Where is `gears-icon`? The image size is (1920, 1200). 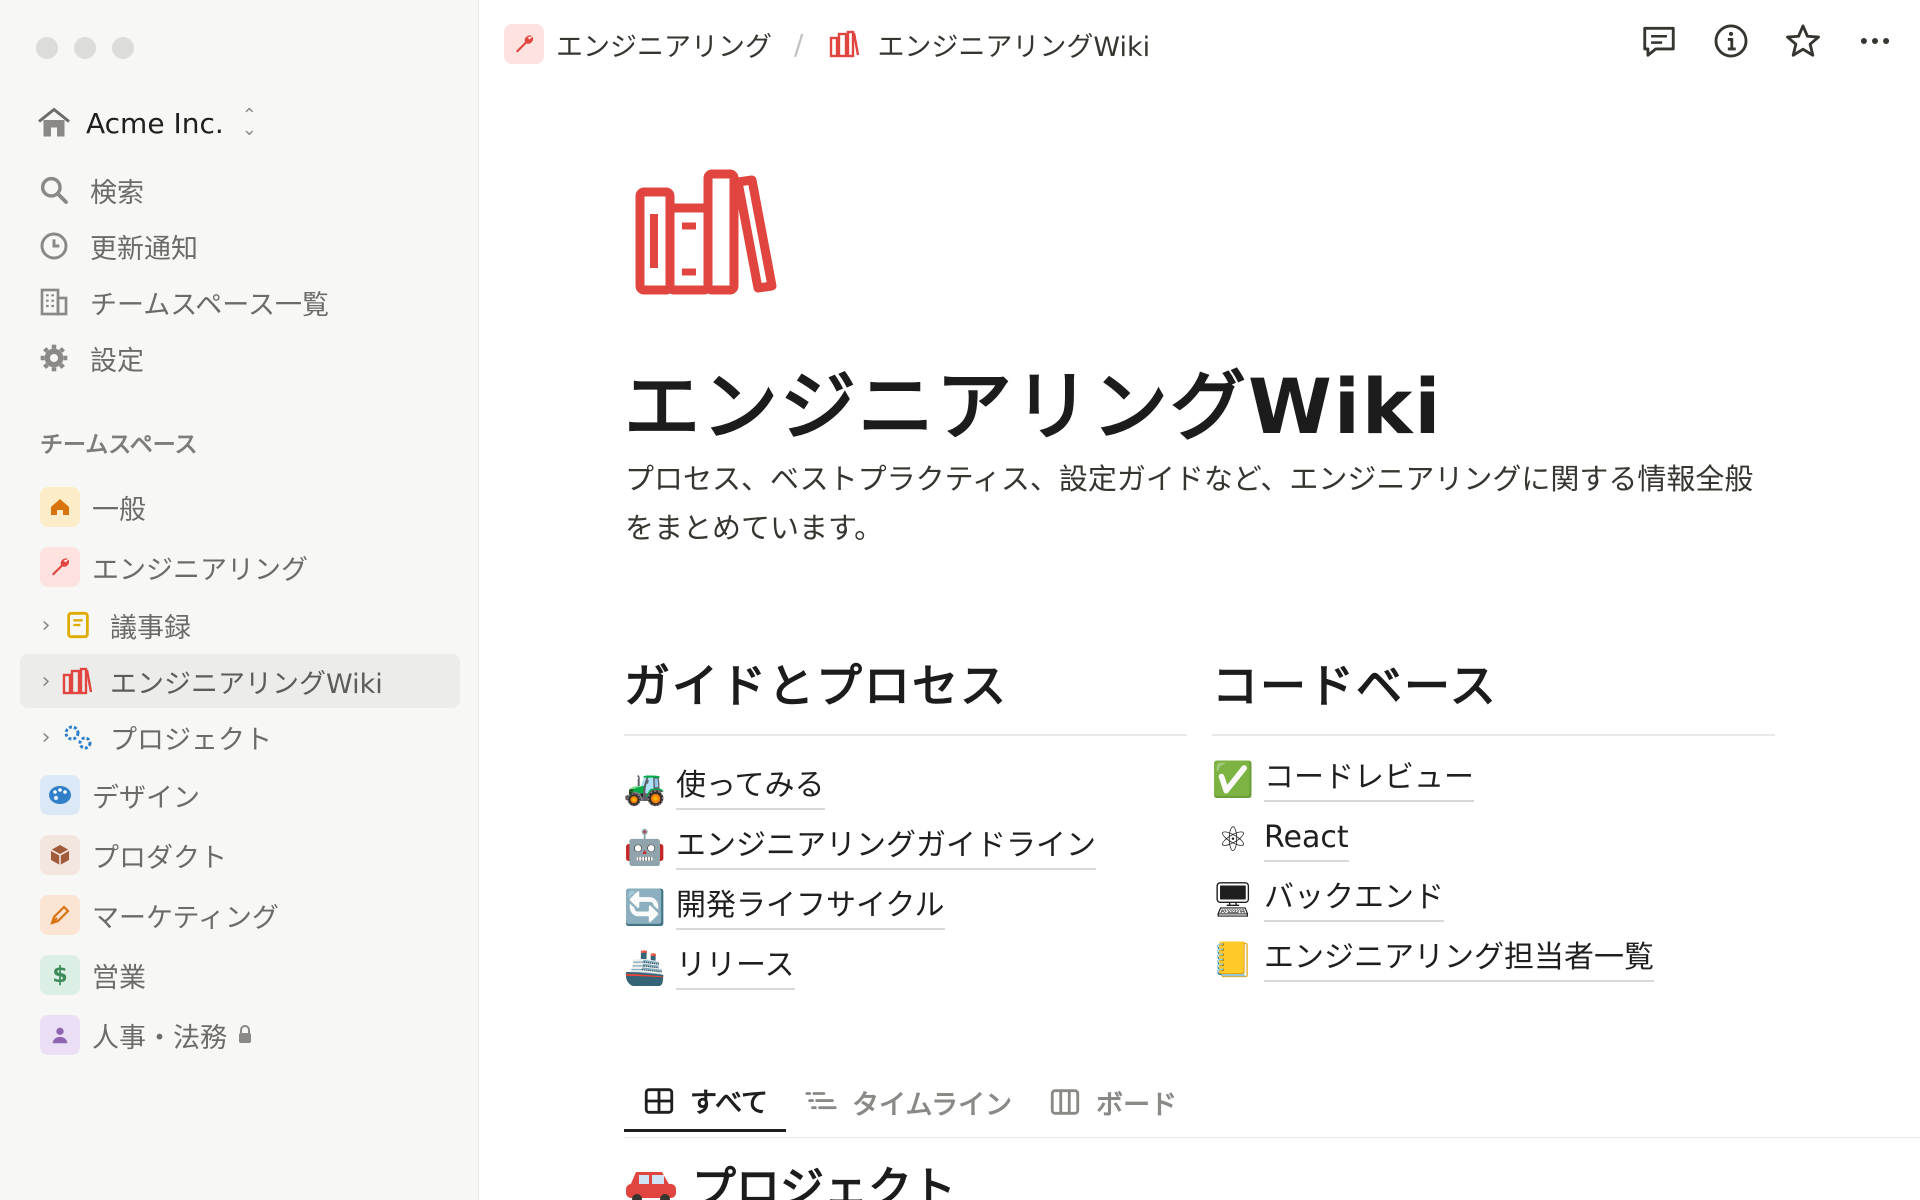
gears-icon is located at coordinates (78, 737).